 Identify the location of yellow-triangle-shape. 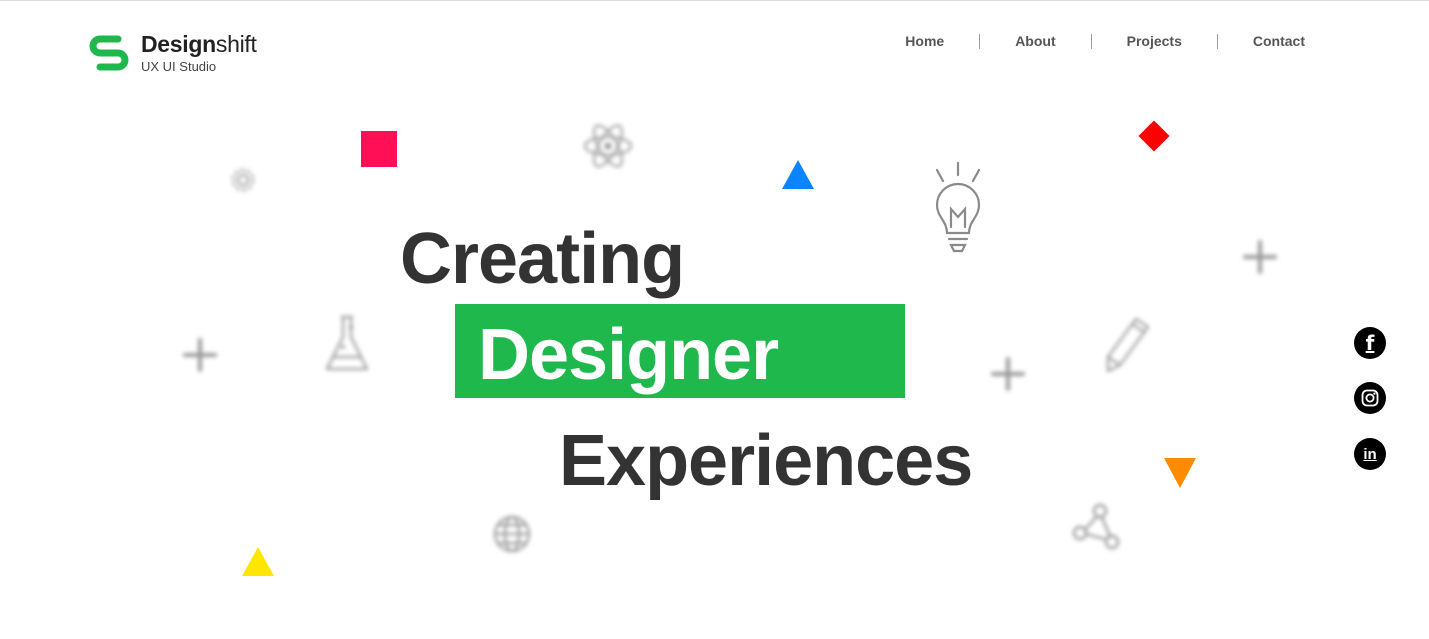
(258, 561).